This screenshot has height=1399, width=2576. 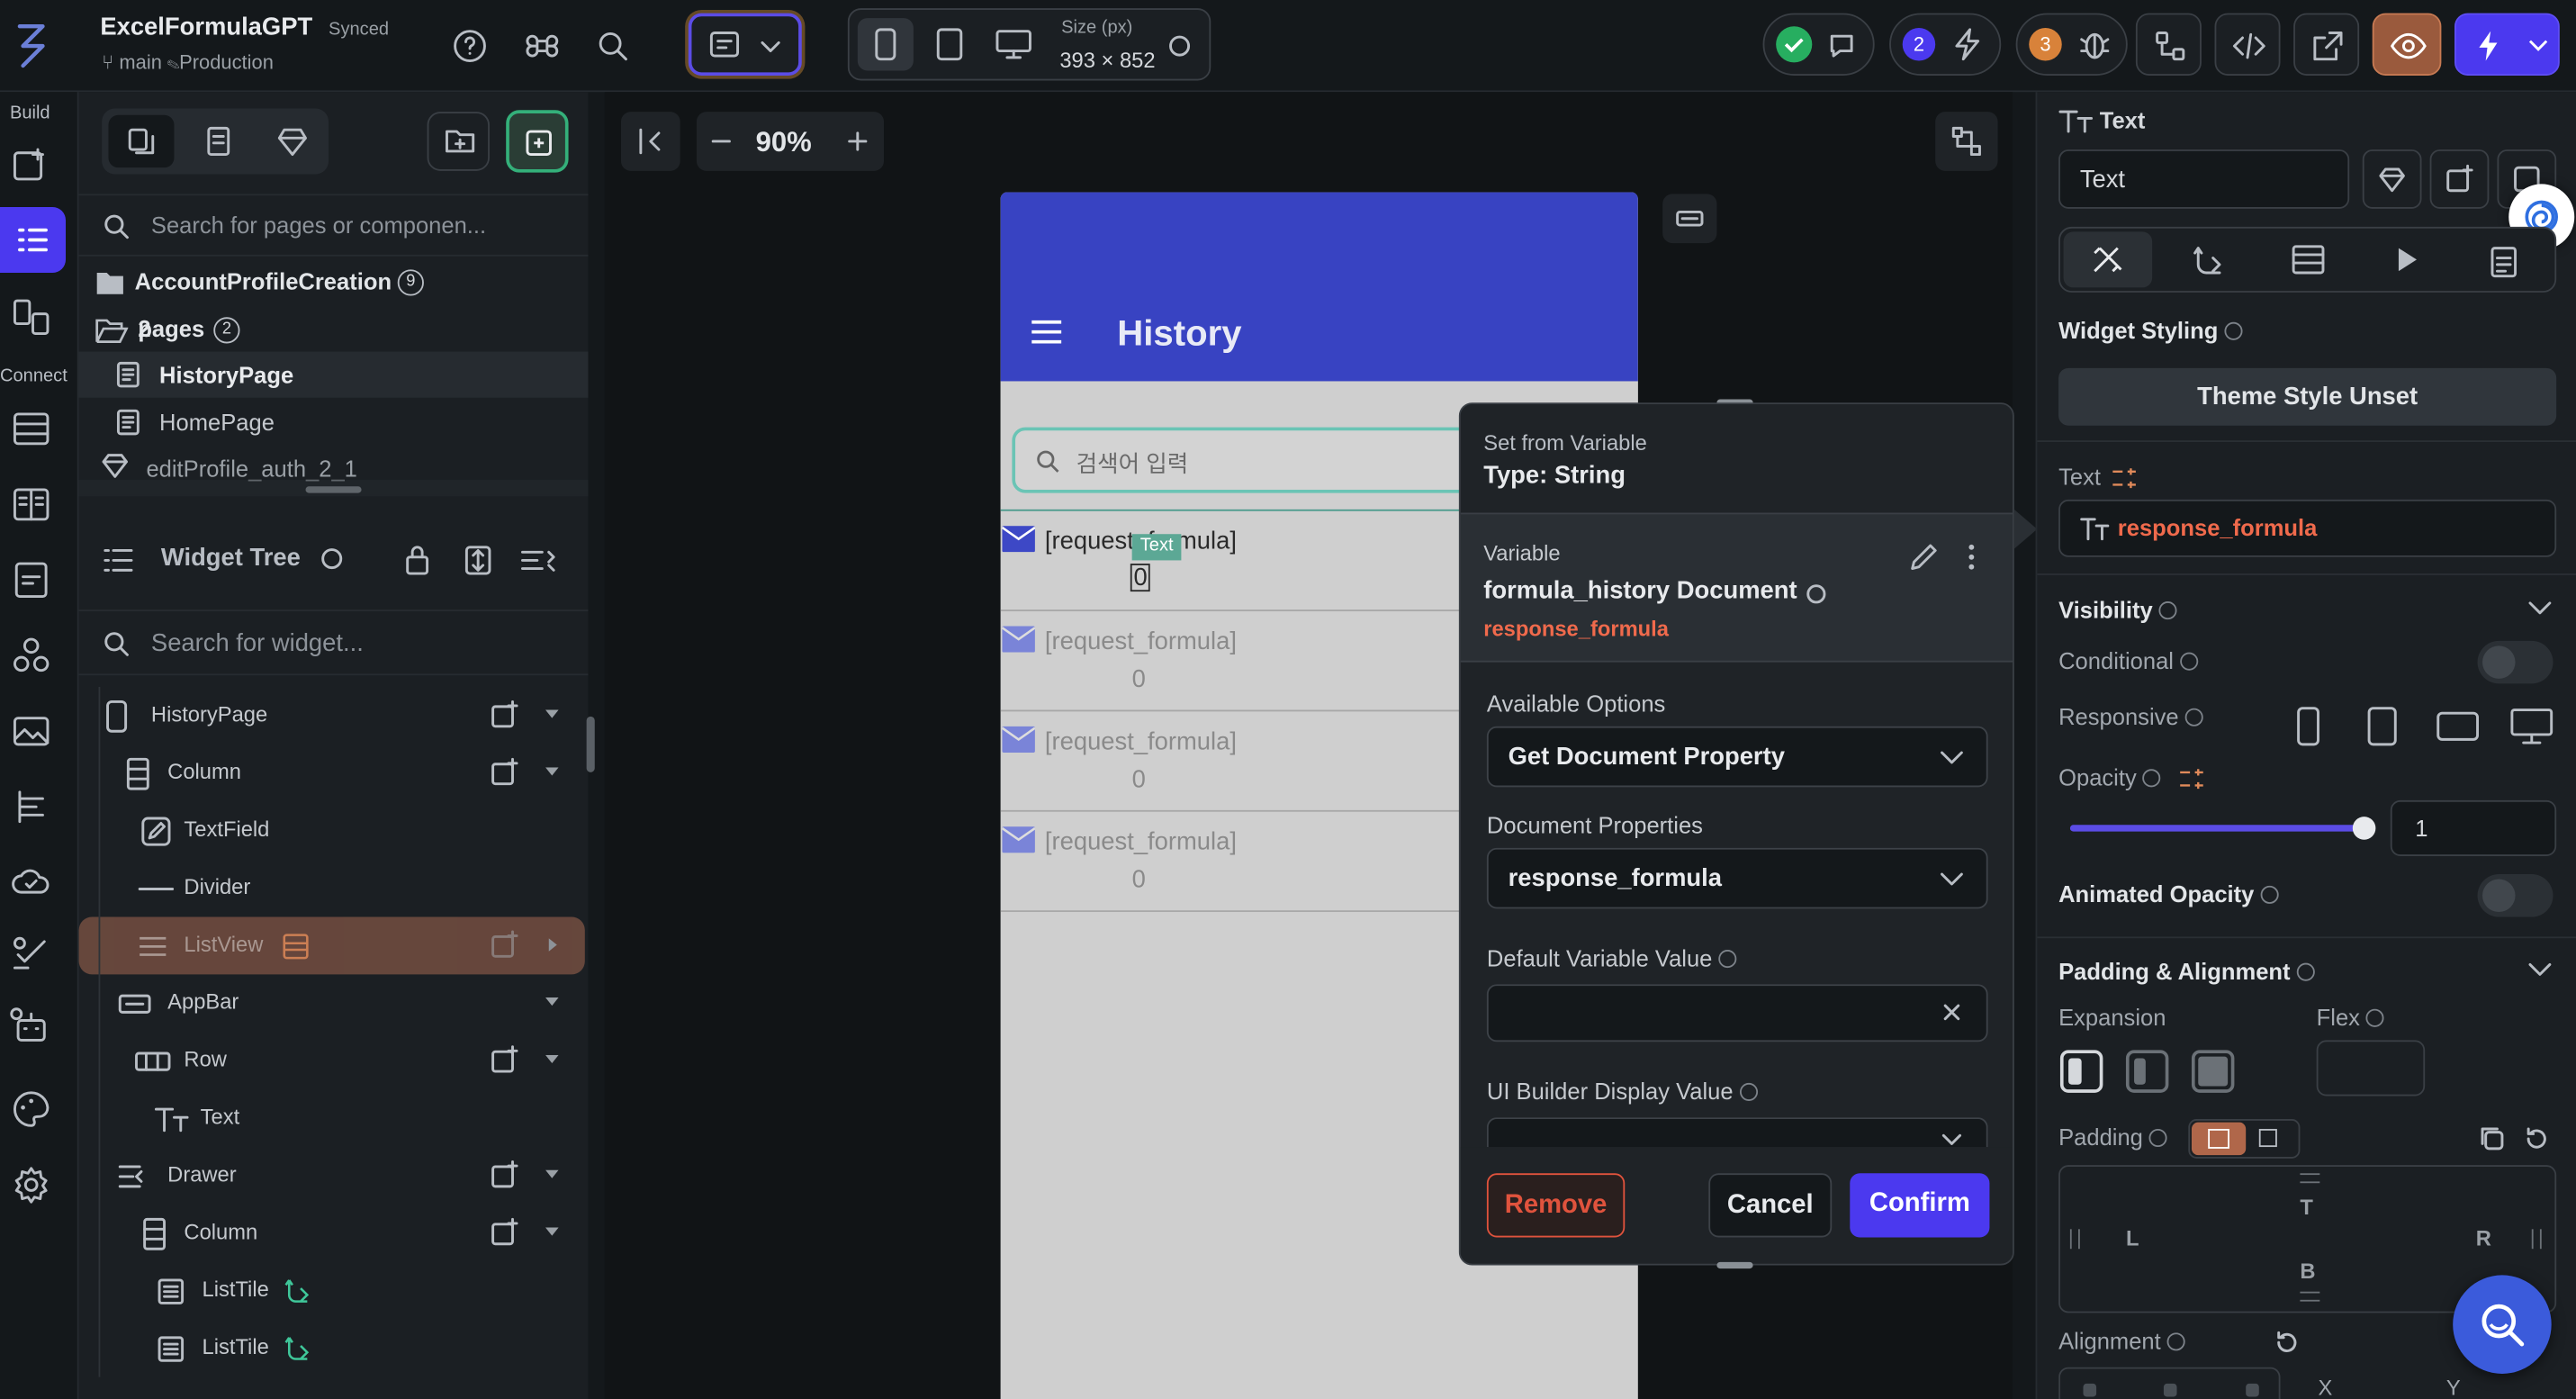 I want to click on widget-tree-nav, so click(x=33, y=240).